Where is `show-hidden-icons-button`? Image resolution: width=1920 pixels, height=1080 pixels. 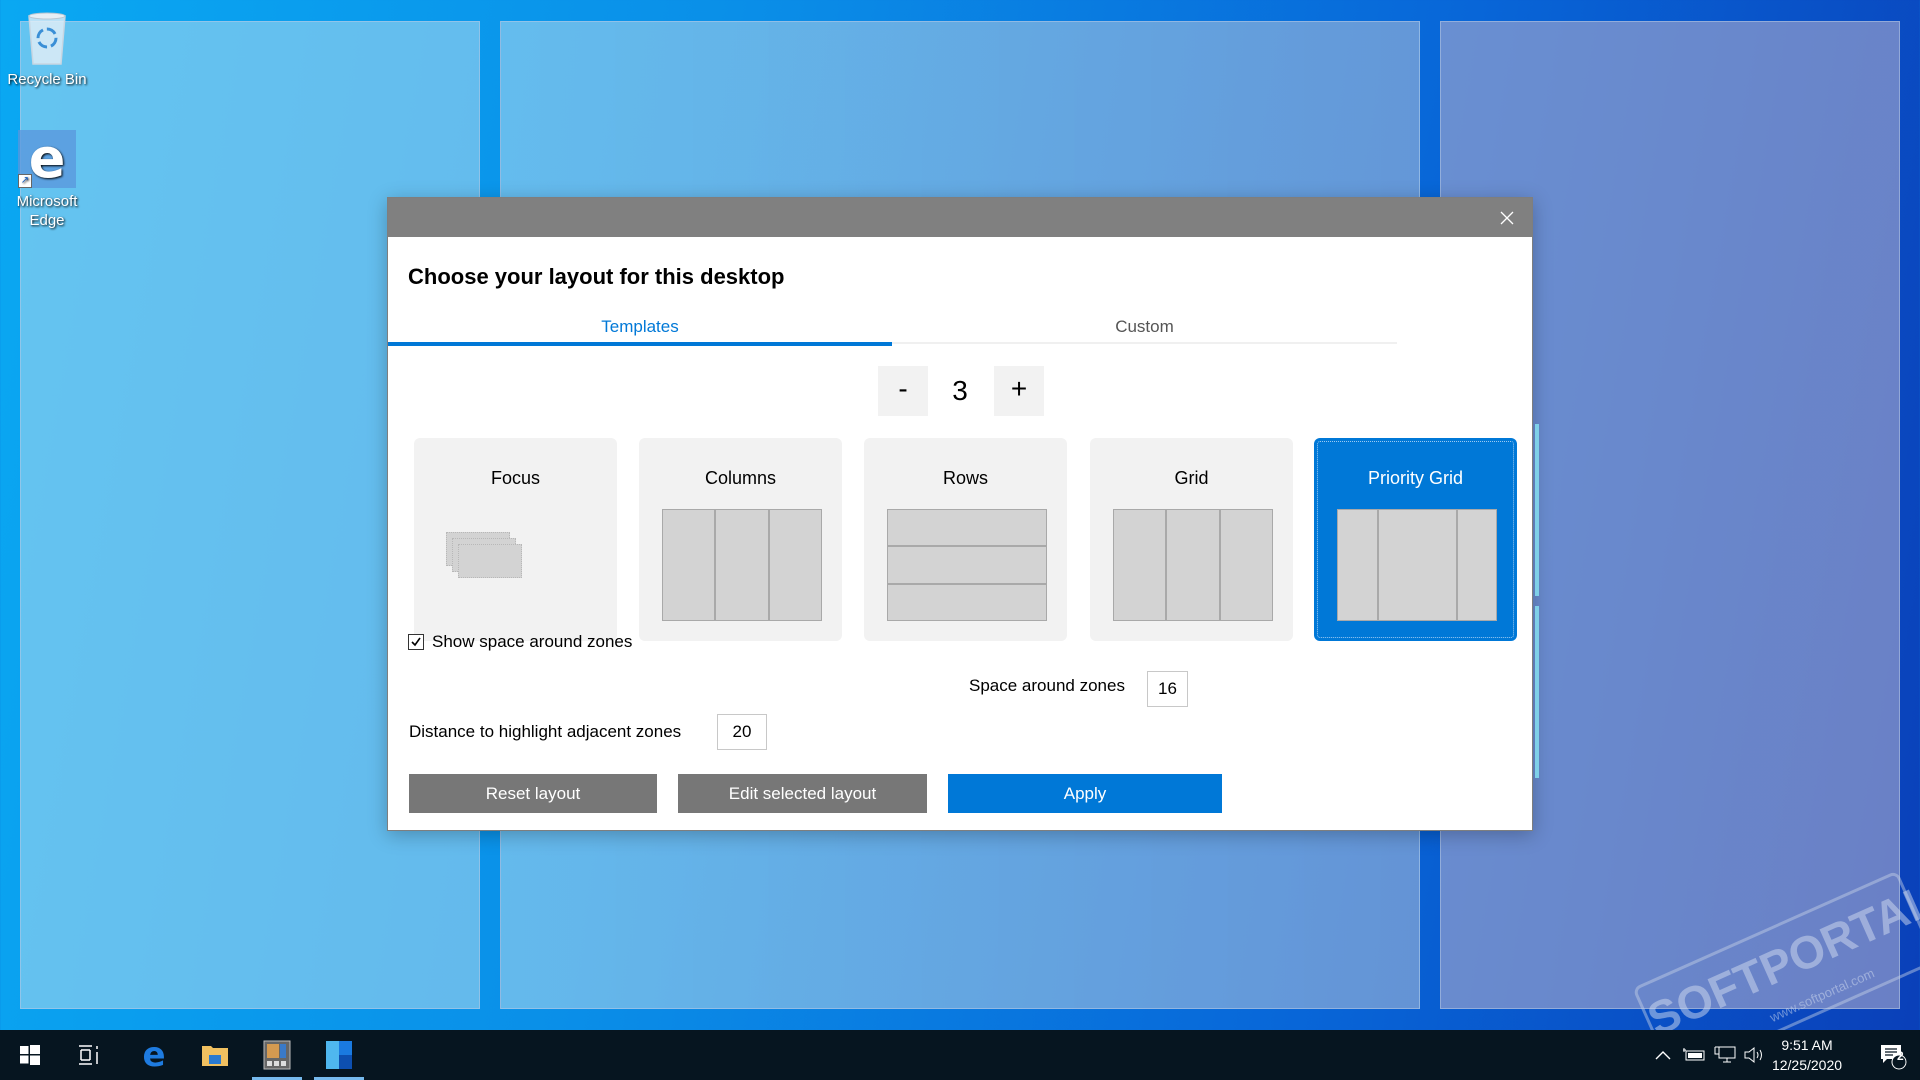
show-hidden-icons-button is located at coordinates (1663, 1055).